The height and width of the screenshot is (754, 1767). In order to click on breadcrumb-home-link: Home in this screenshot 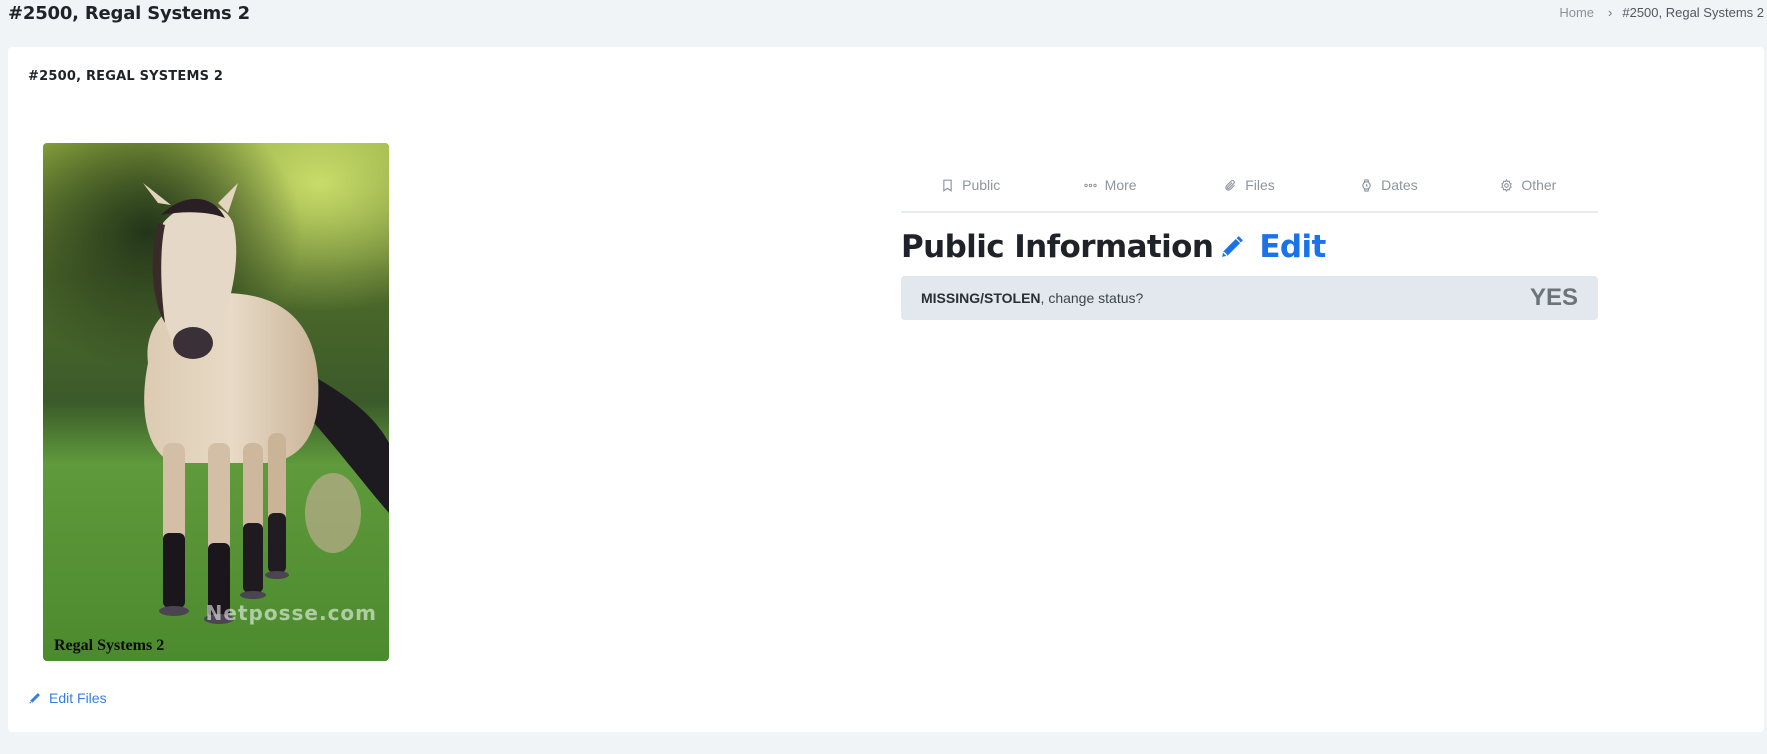, I will do `click(1576, 13)`.